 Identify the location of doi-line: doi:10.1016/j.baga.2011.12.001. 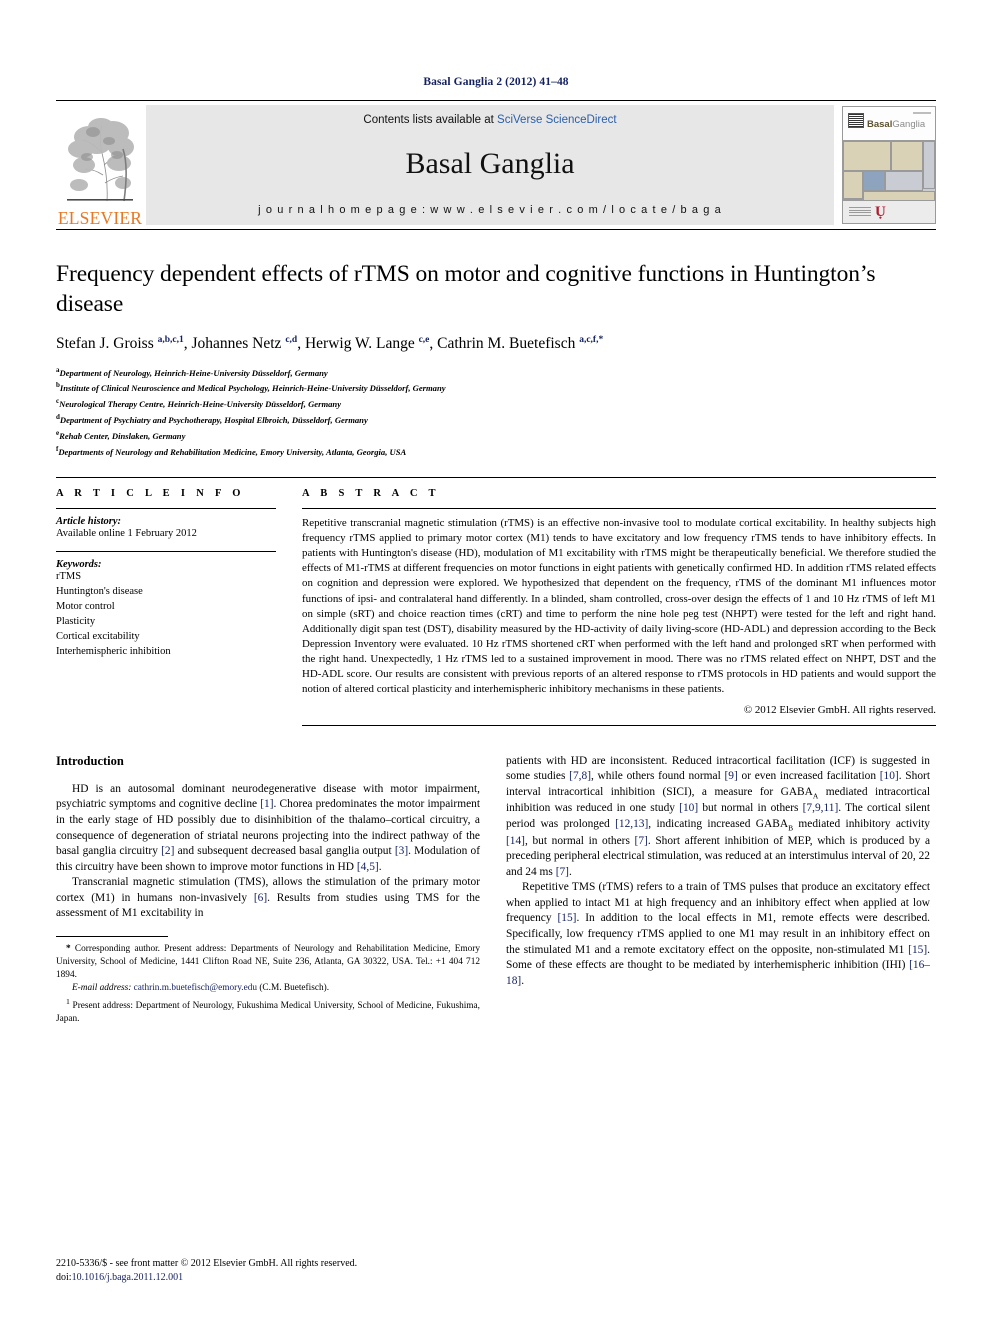
(206, 1278).